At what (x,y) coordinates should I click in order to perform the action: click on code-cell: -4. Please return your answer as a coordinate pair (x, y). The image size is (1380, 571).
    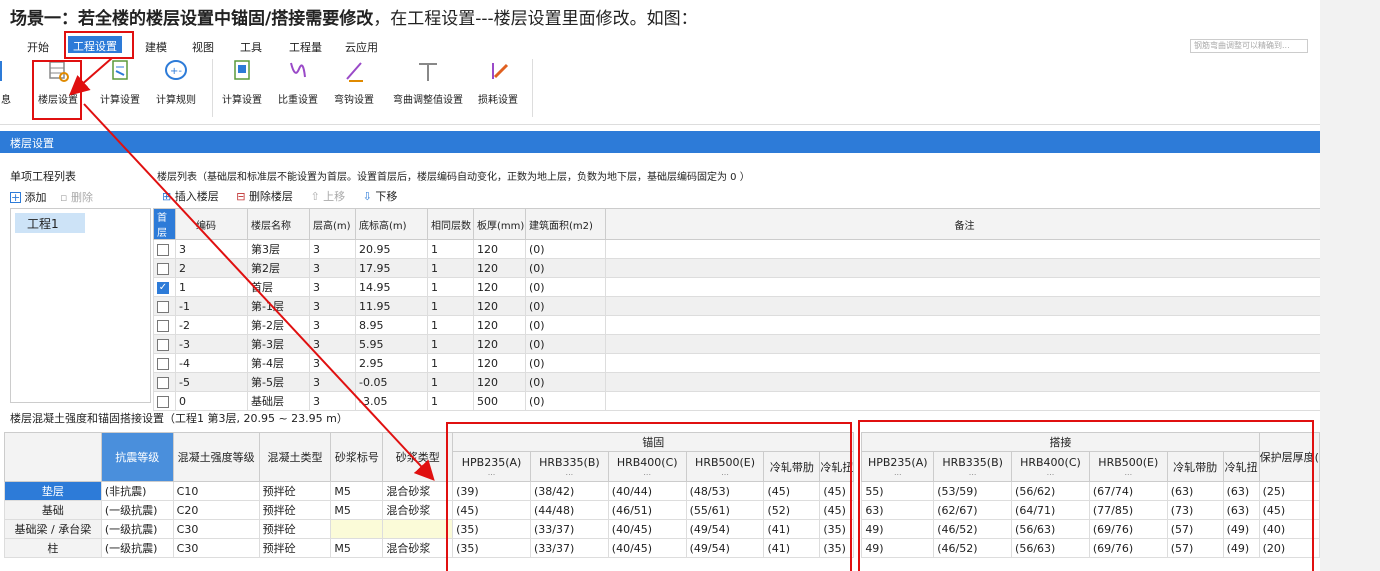
    Looking at the image, I should click on (211, 363).